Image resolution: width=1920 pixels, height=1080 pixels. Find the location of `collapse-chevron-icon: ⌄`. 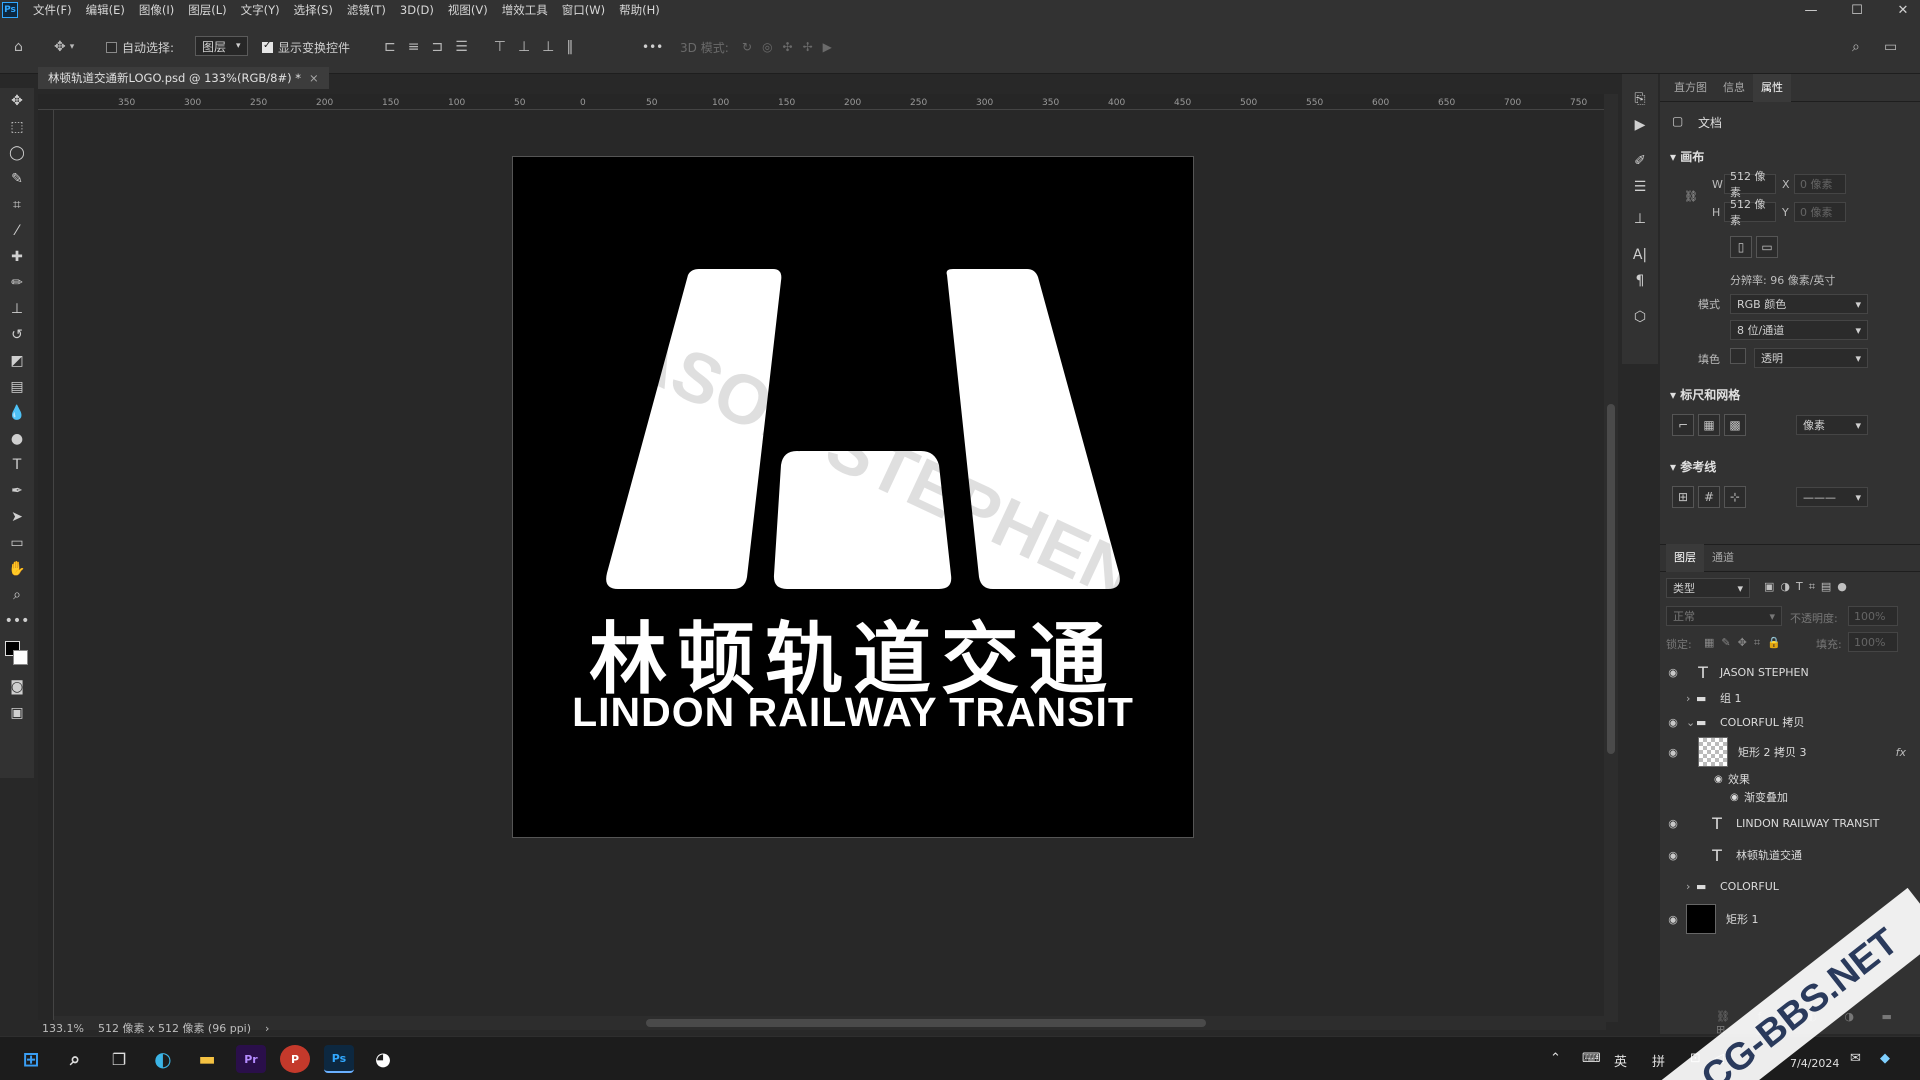

collapse-chevron-icon: ⌄ is located at coordinates (1691, 722).